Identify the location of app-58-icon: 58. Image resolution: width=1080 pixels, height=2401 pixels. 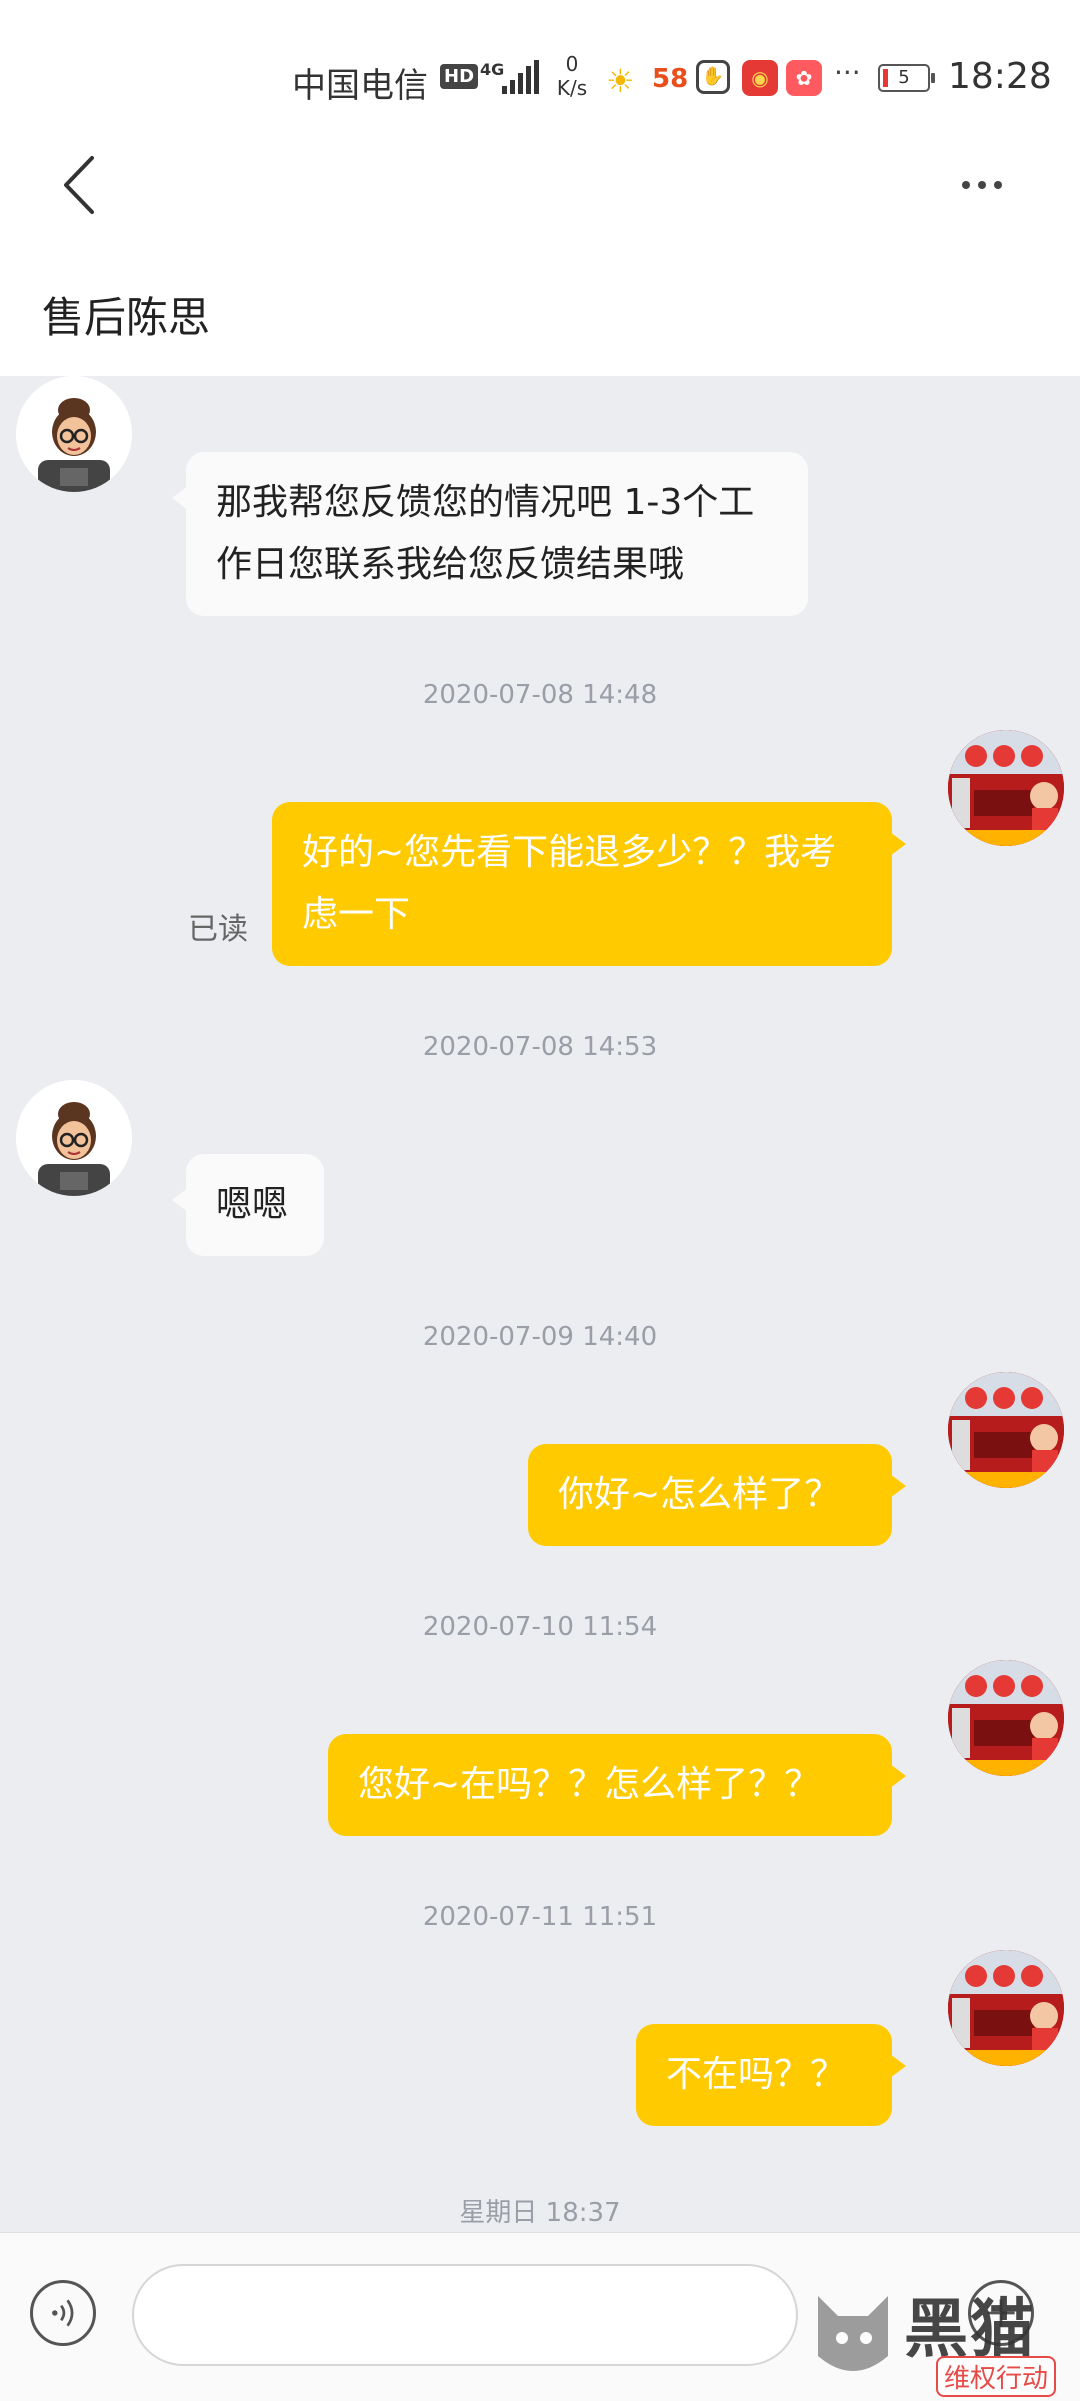
(670, 79).